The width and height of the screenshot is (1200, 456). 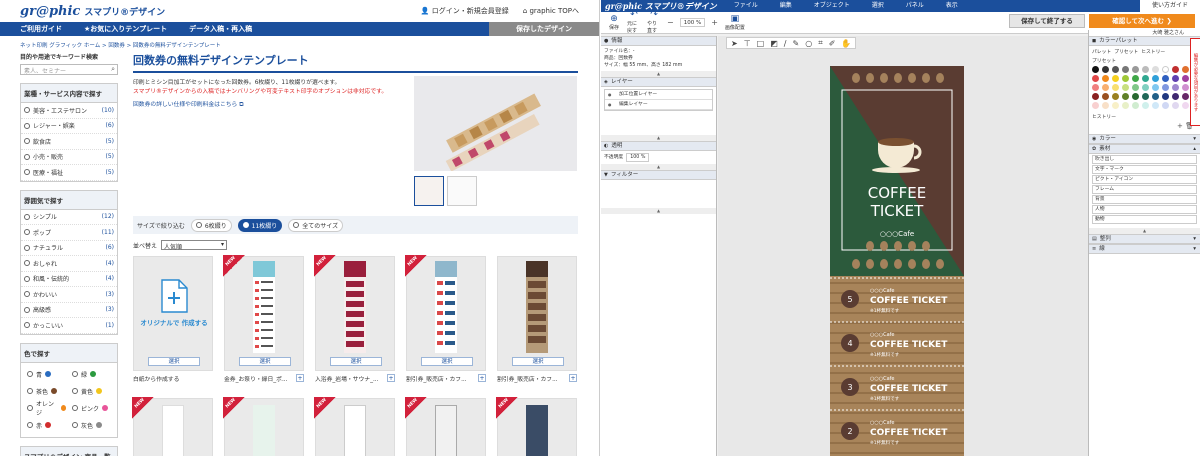 I want to click on industry-item: 美容・エステサロン (10), so click(x=69, y=111).